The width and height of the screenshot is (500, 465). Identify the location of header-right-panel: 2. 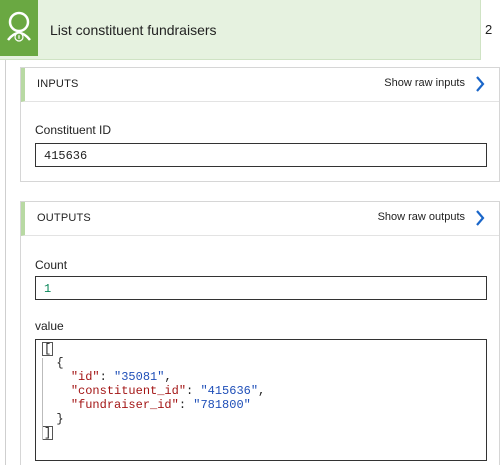
(490, 30).